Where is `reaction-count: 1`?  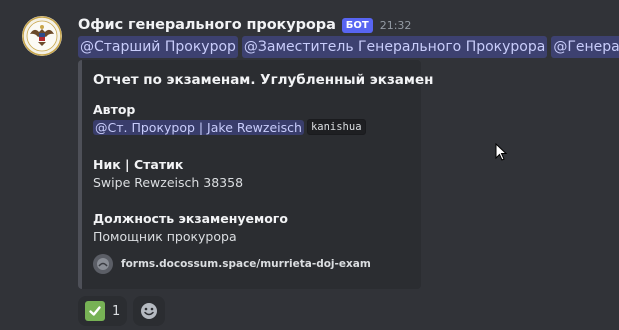 reaction-count: 1 is located at coordinates (116, 311).